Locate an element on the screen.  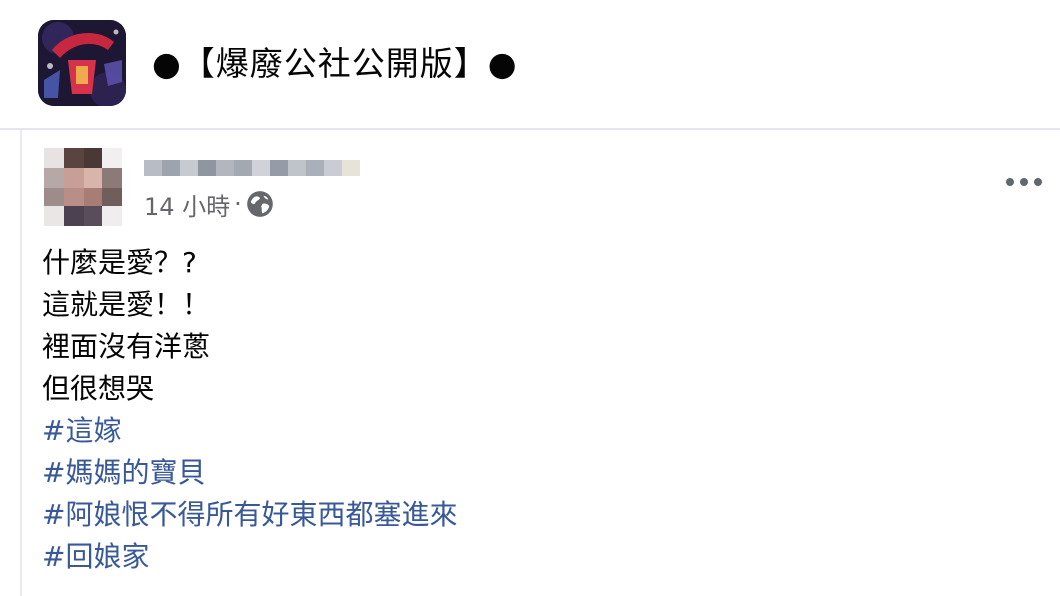
hashtag-link: #媽媽的寶貝 is located at coordinates (492, 473).